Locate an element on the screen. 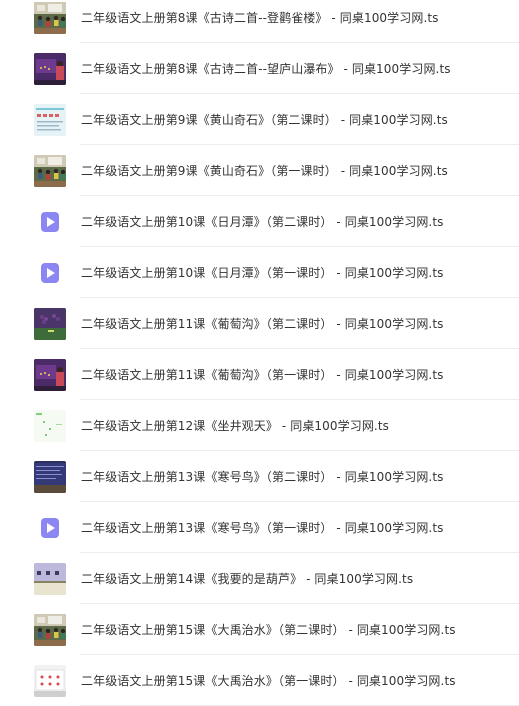 This screenshot has width=519, height=706. file-name: 二年级语文上册第12课《坐井观天》 - 同桌100学习网.ts is located at coordinates (235, 425).